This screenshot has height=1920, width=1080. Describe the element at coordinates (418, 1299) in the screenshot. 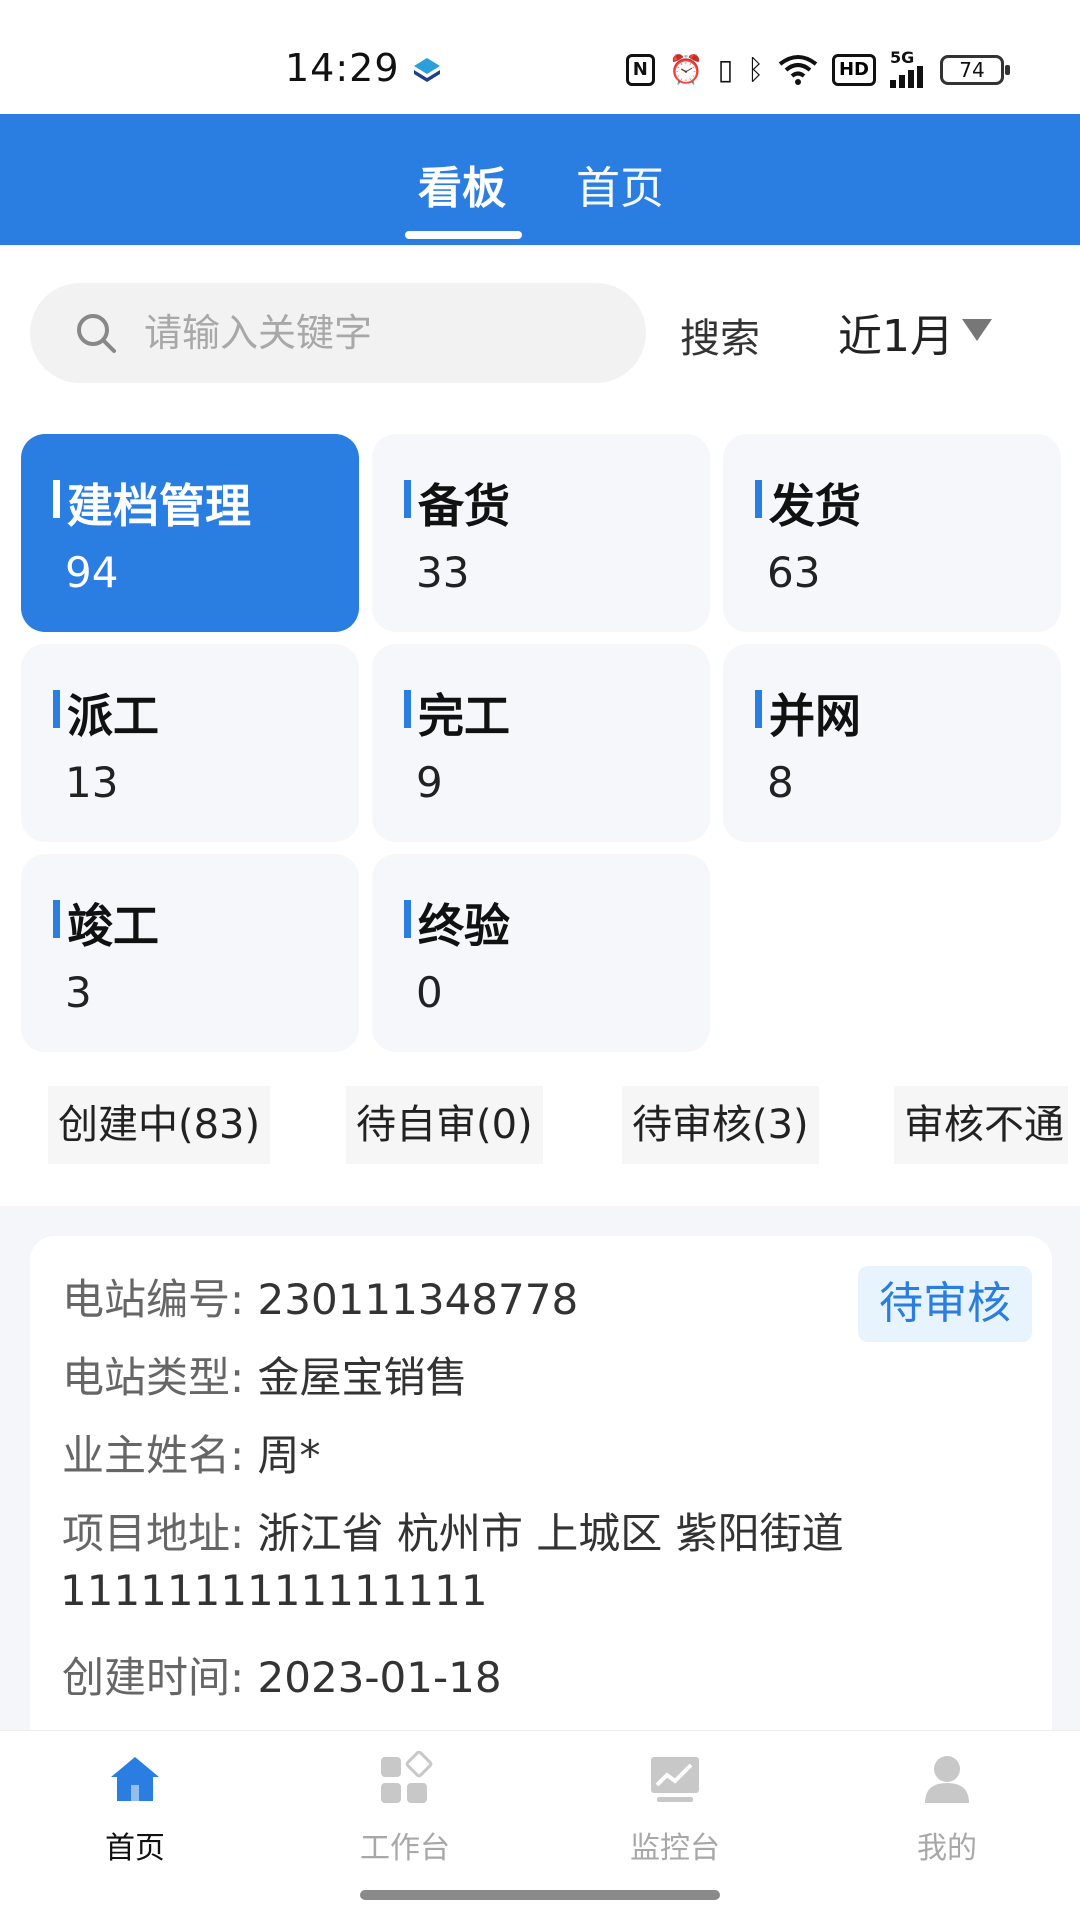

I see `station-number-value: 230111348778` at that location.